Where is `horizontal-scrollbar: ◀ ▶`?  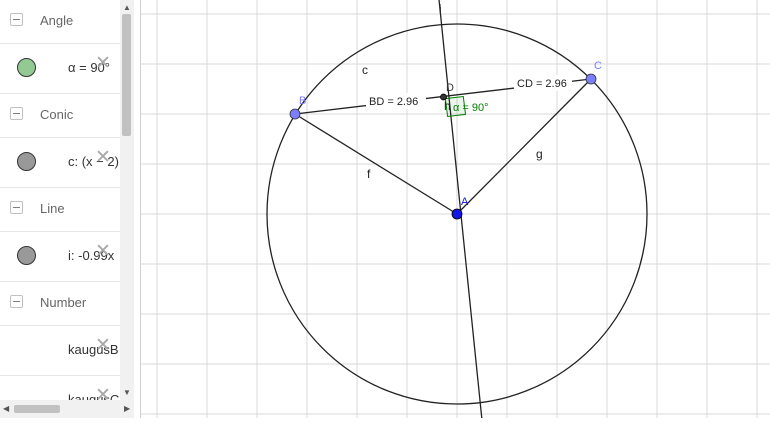 horizontal-scrollbar: ◀ ▶ is located at coordinates (67, 409).